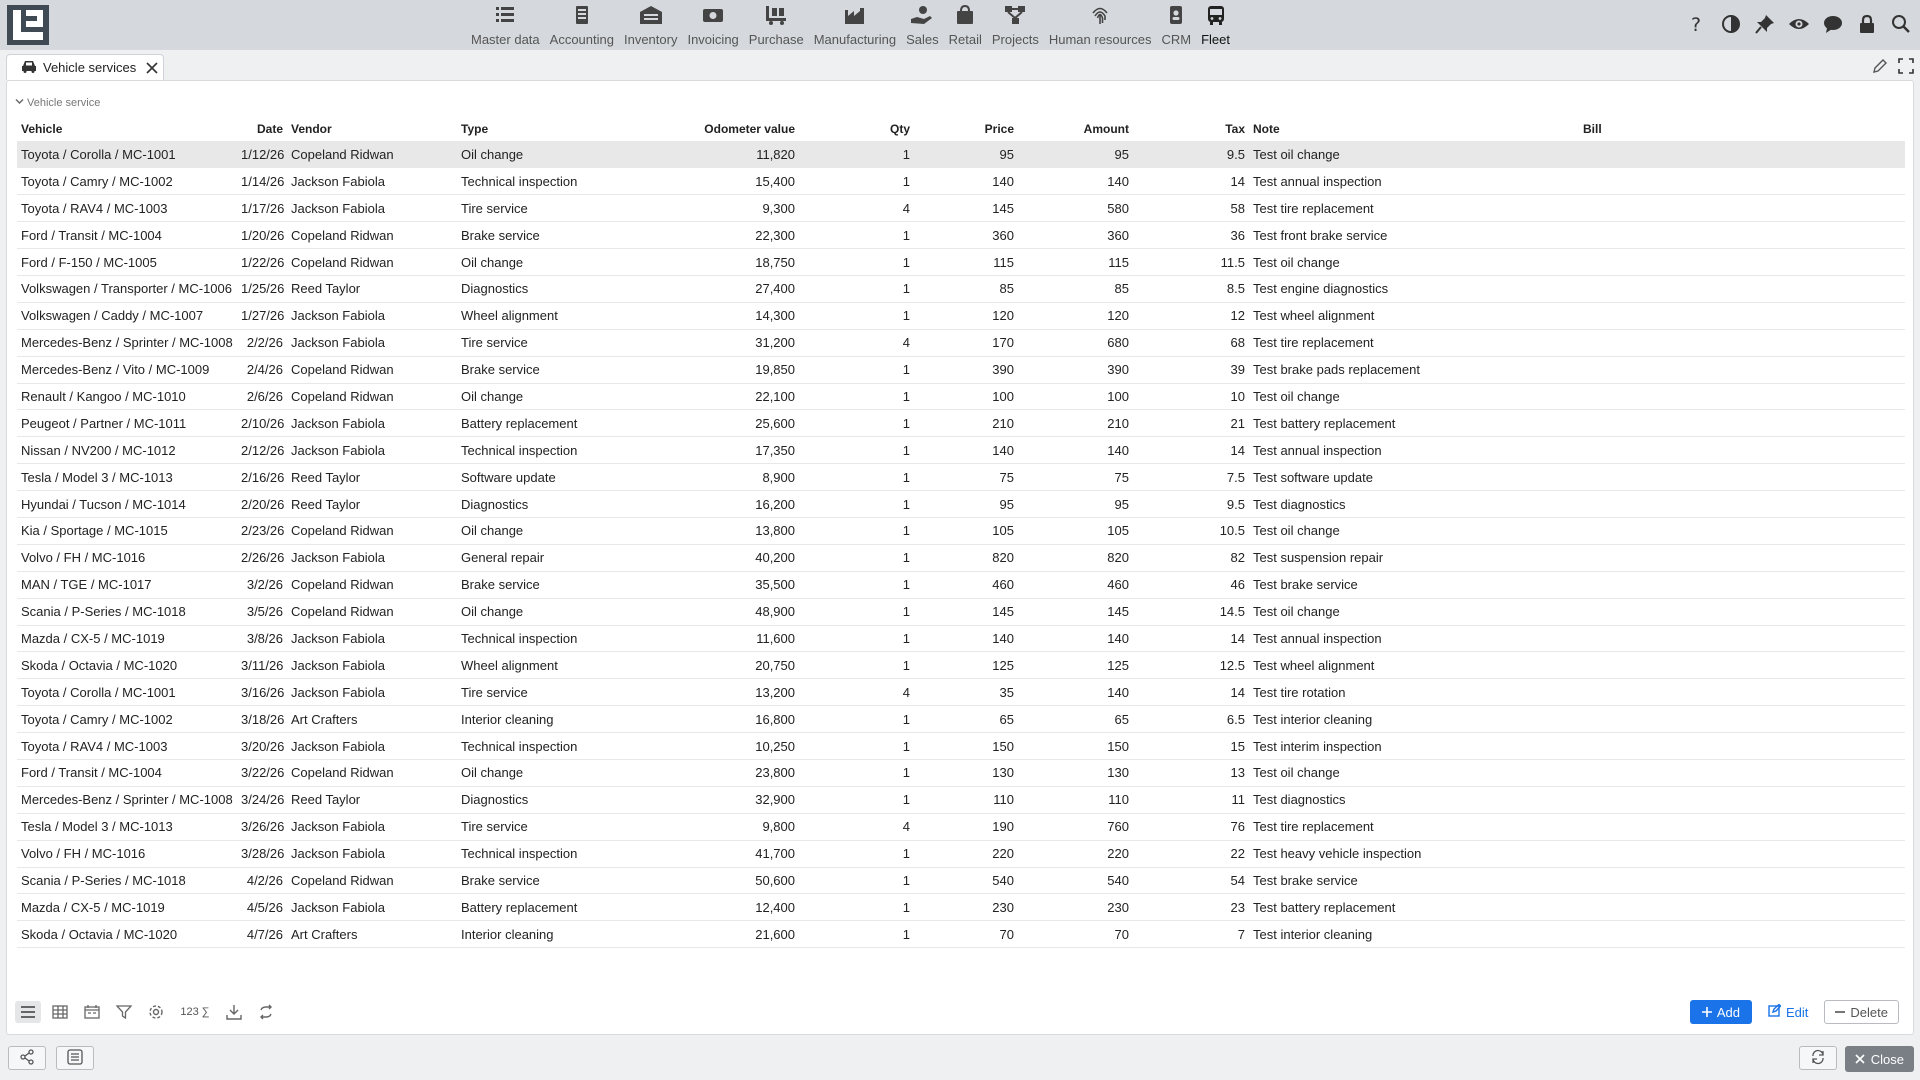  Describe the element at coordinates (1721, 1012) in the screenshot. I see `add-button: Add` at that location.